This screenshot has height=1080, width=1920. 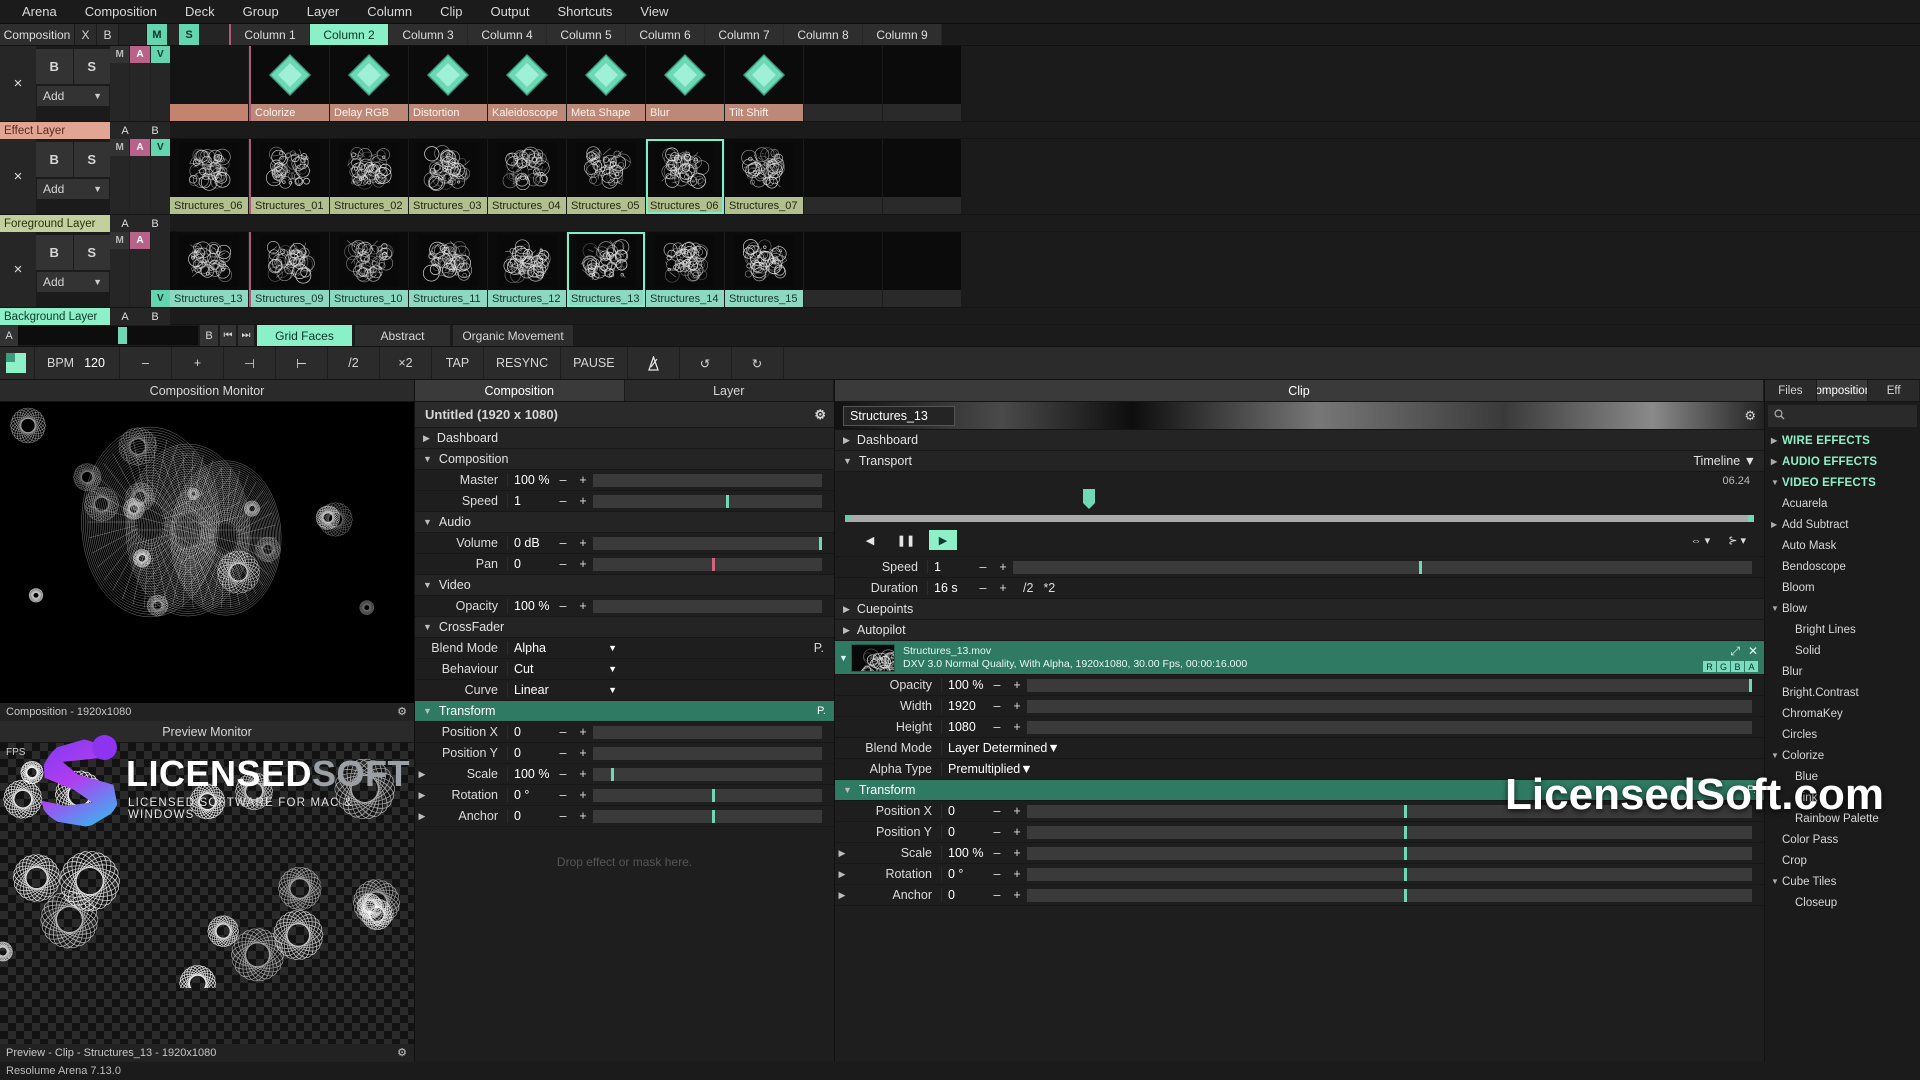 I want to click on layer-solo-button: S, so click(x=91, y=159).